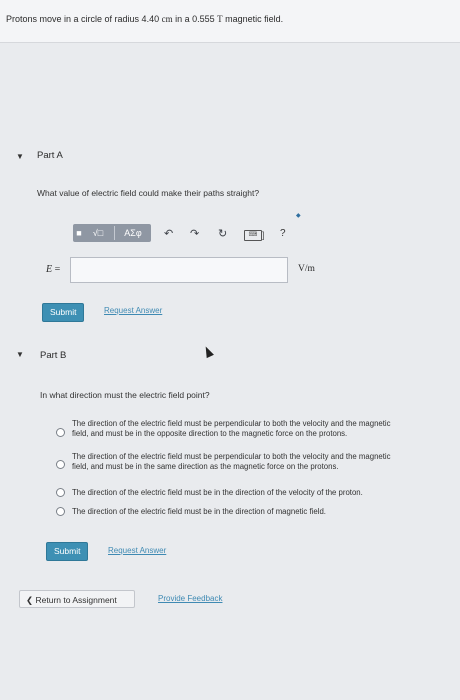 This screenshot has width=460, height=700. I want to click on problem-text-part: magnetic field., so click(253, 19).